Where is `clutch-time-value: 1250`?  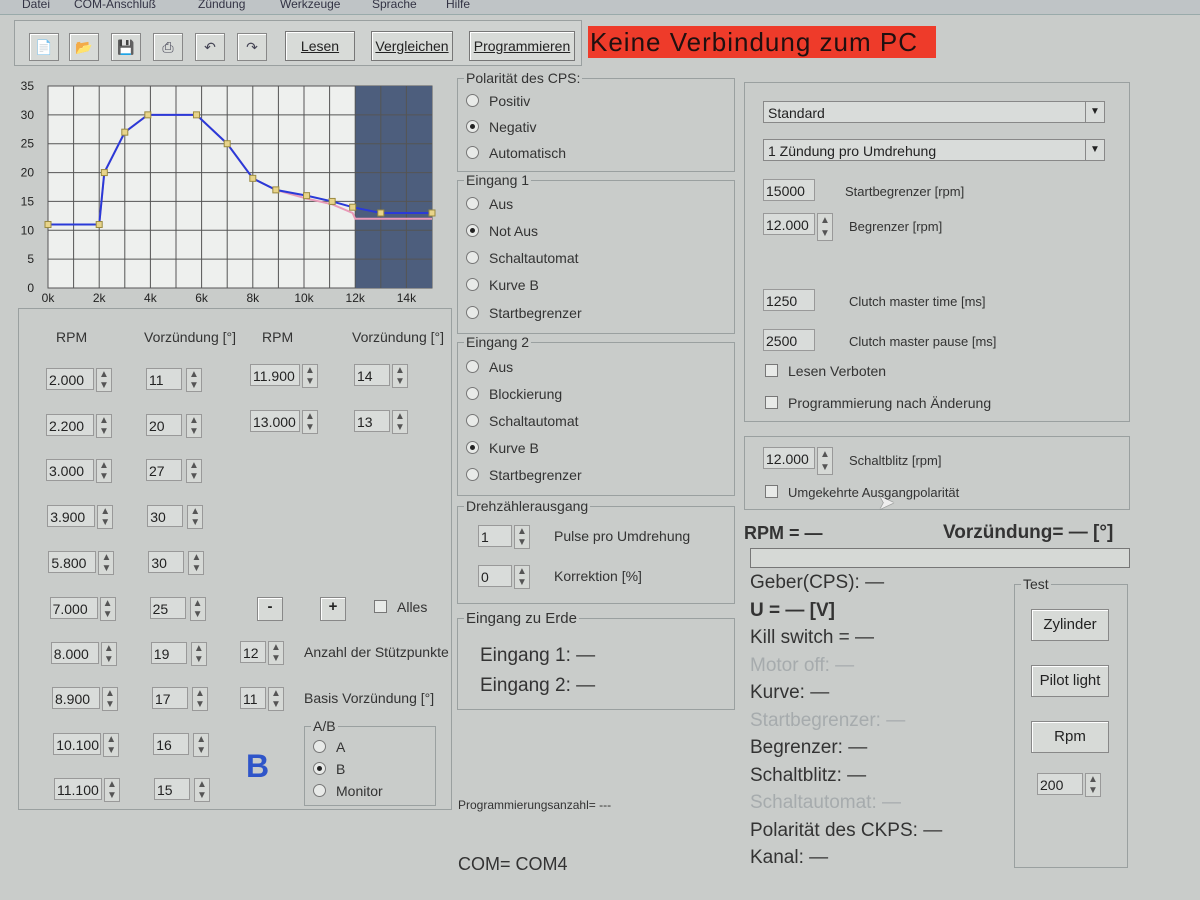 clutch-time-value: 1250 is located at coordinates (789, 300).